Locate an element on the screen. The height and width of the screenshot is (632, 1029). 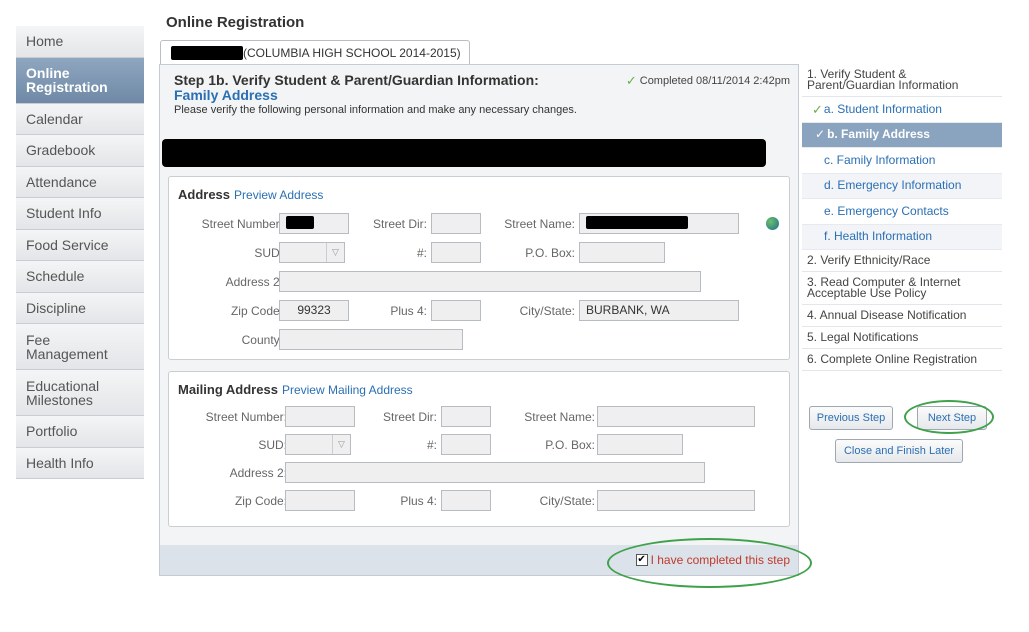
county-input is located at coordinates (371, 339).